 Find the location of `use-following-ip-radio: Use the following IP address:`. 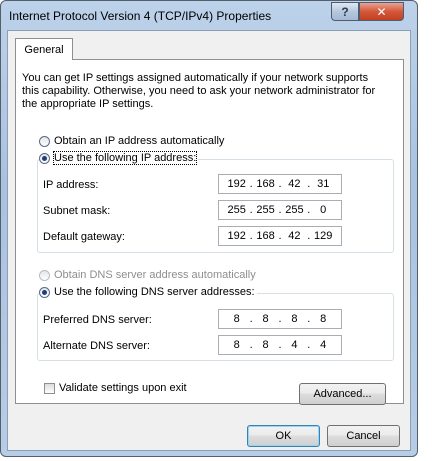

use-following-ip-radio: Use the following IP address: is located at coordinates (119, 158).